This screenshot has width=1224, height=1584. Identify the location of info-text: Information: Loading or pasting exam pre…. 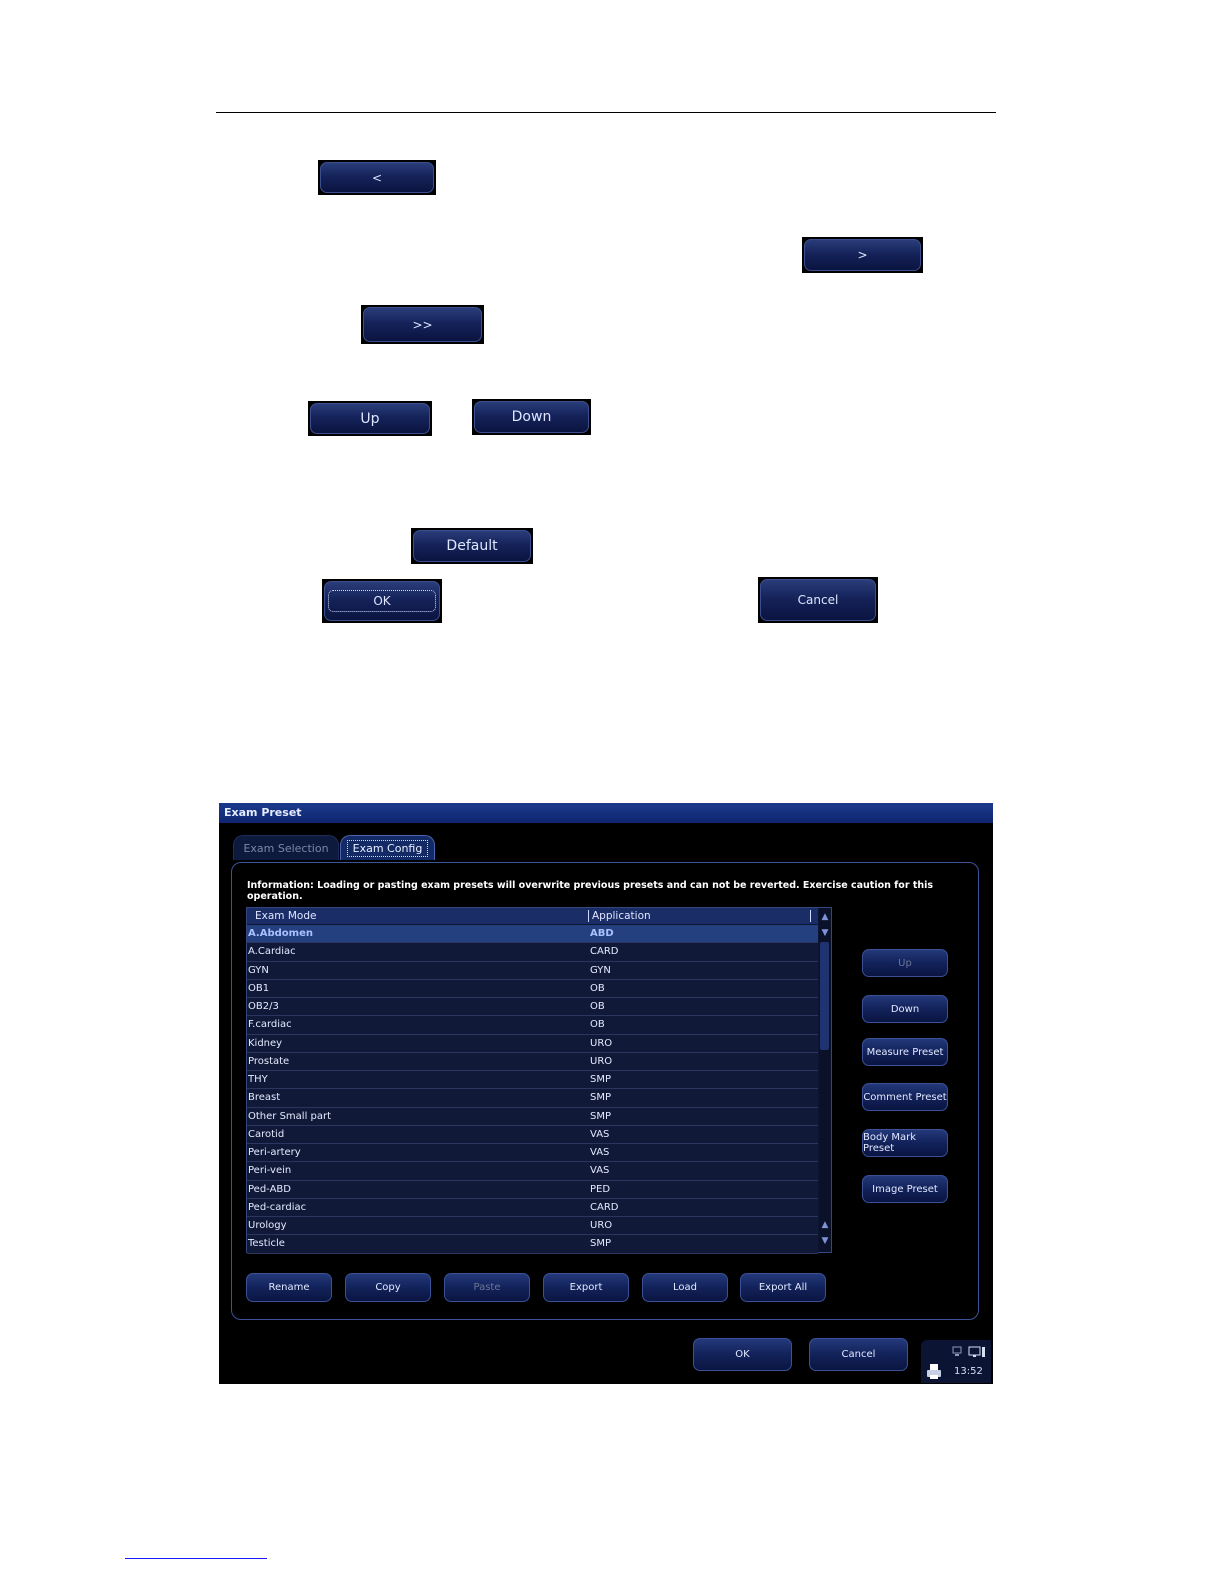
(590, 891).